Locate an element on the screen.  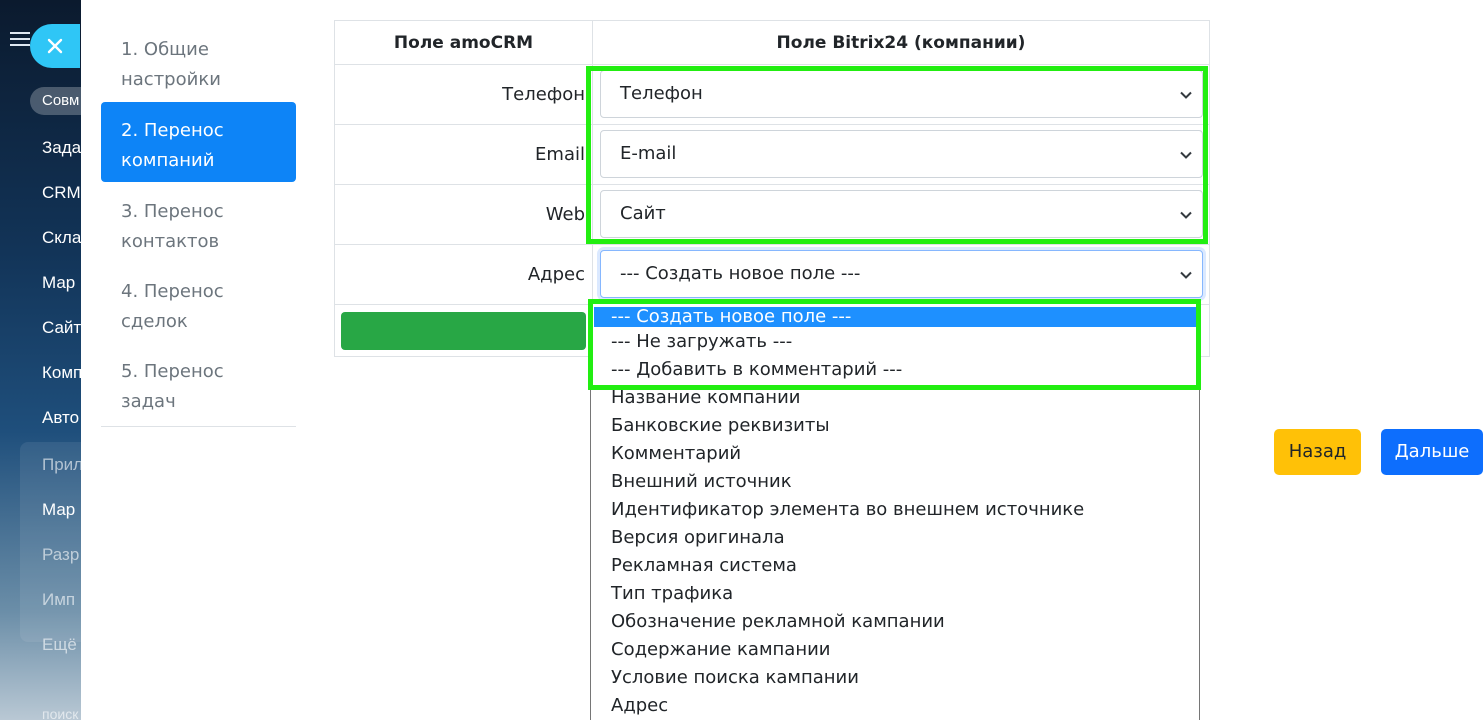
dropdown-option: --- Не загружать --- is located at coordinates (895, 342).